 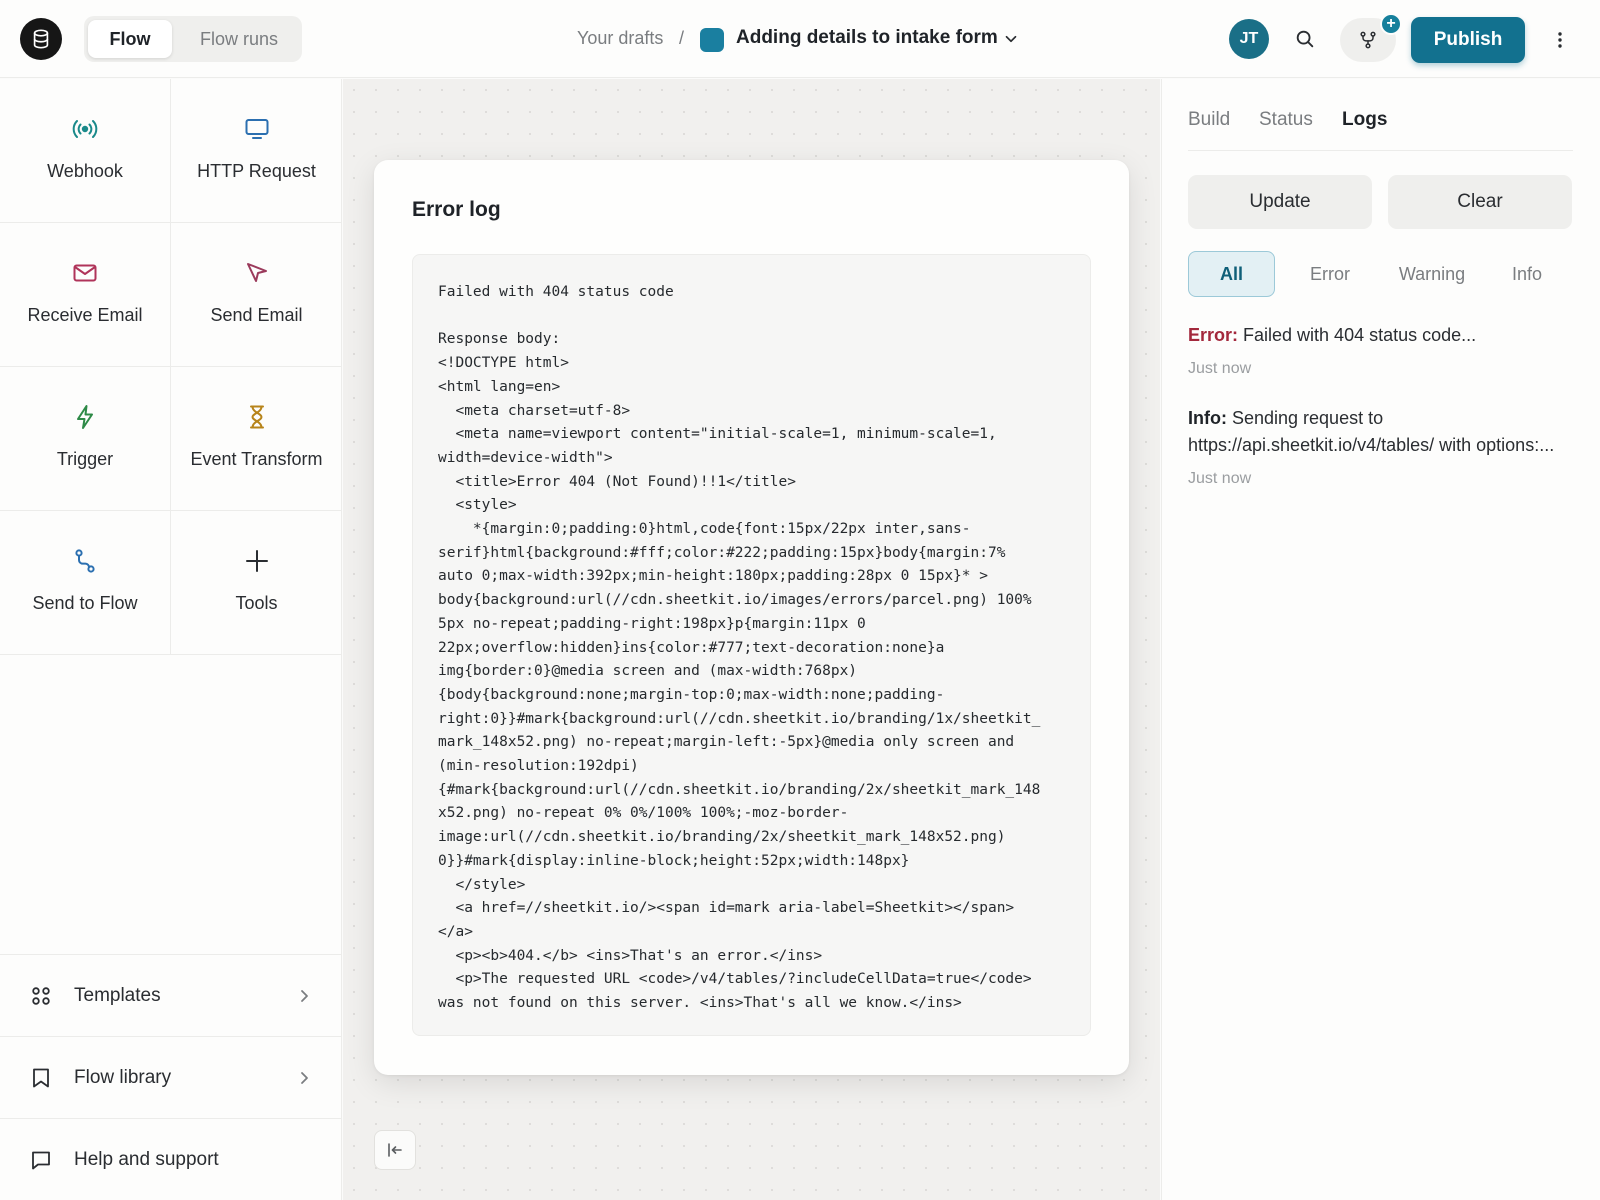 What do you see at coordinates (85, 417) in the screenshot?
I see `bolt-icon` at bounding box center [85, 417].